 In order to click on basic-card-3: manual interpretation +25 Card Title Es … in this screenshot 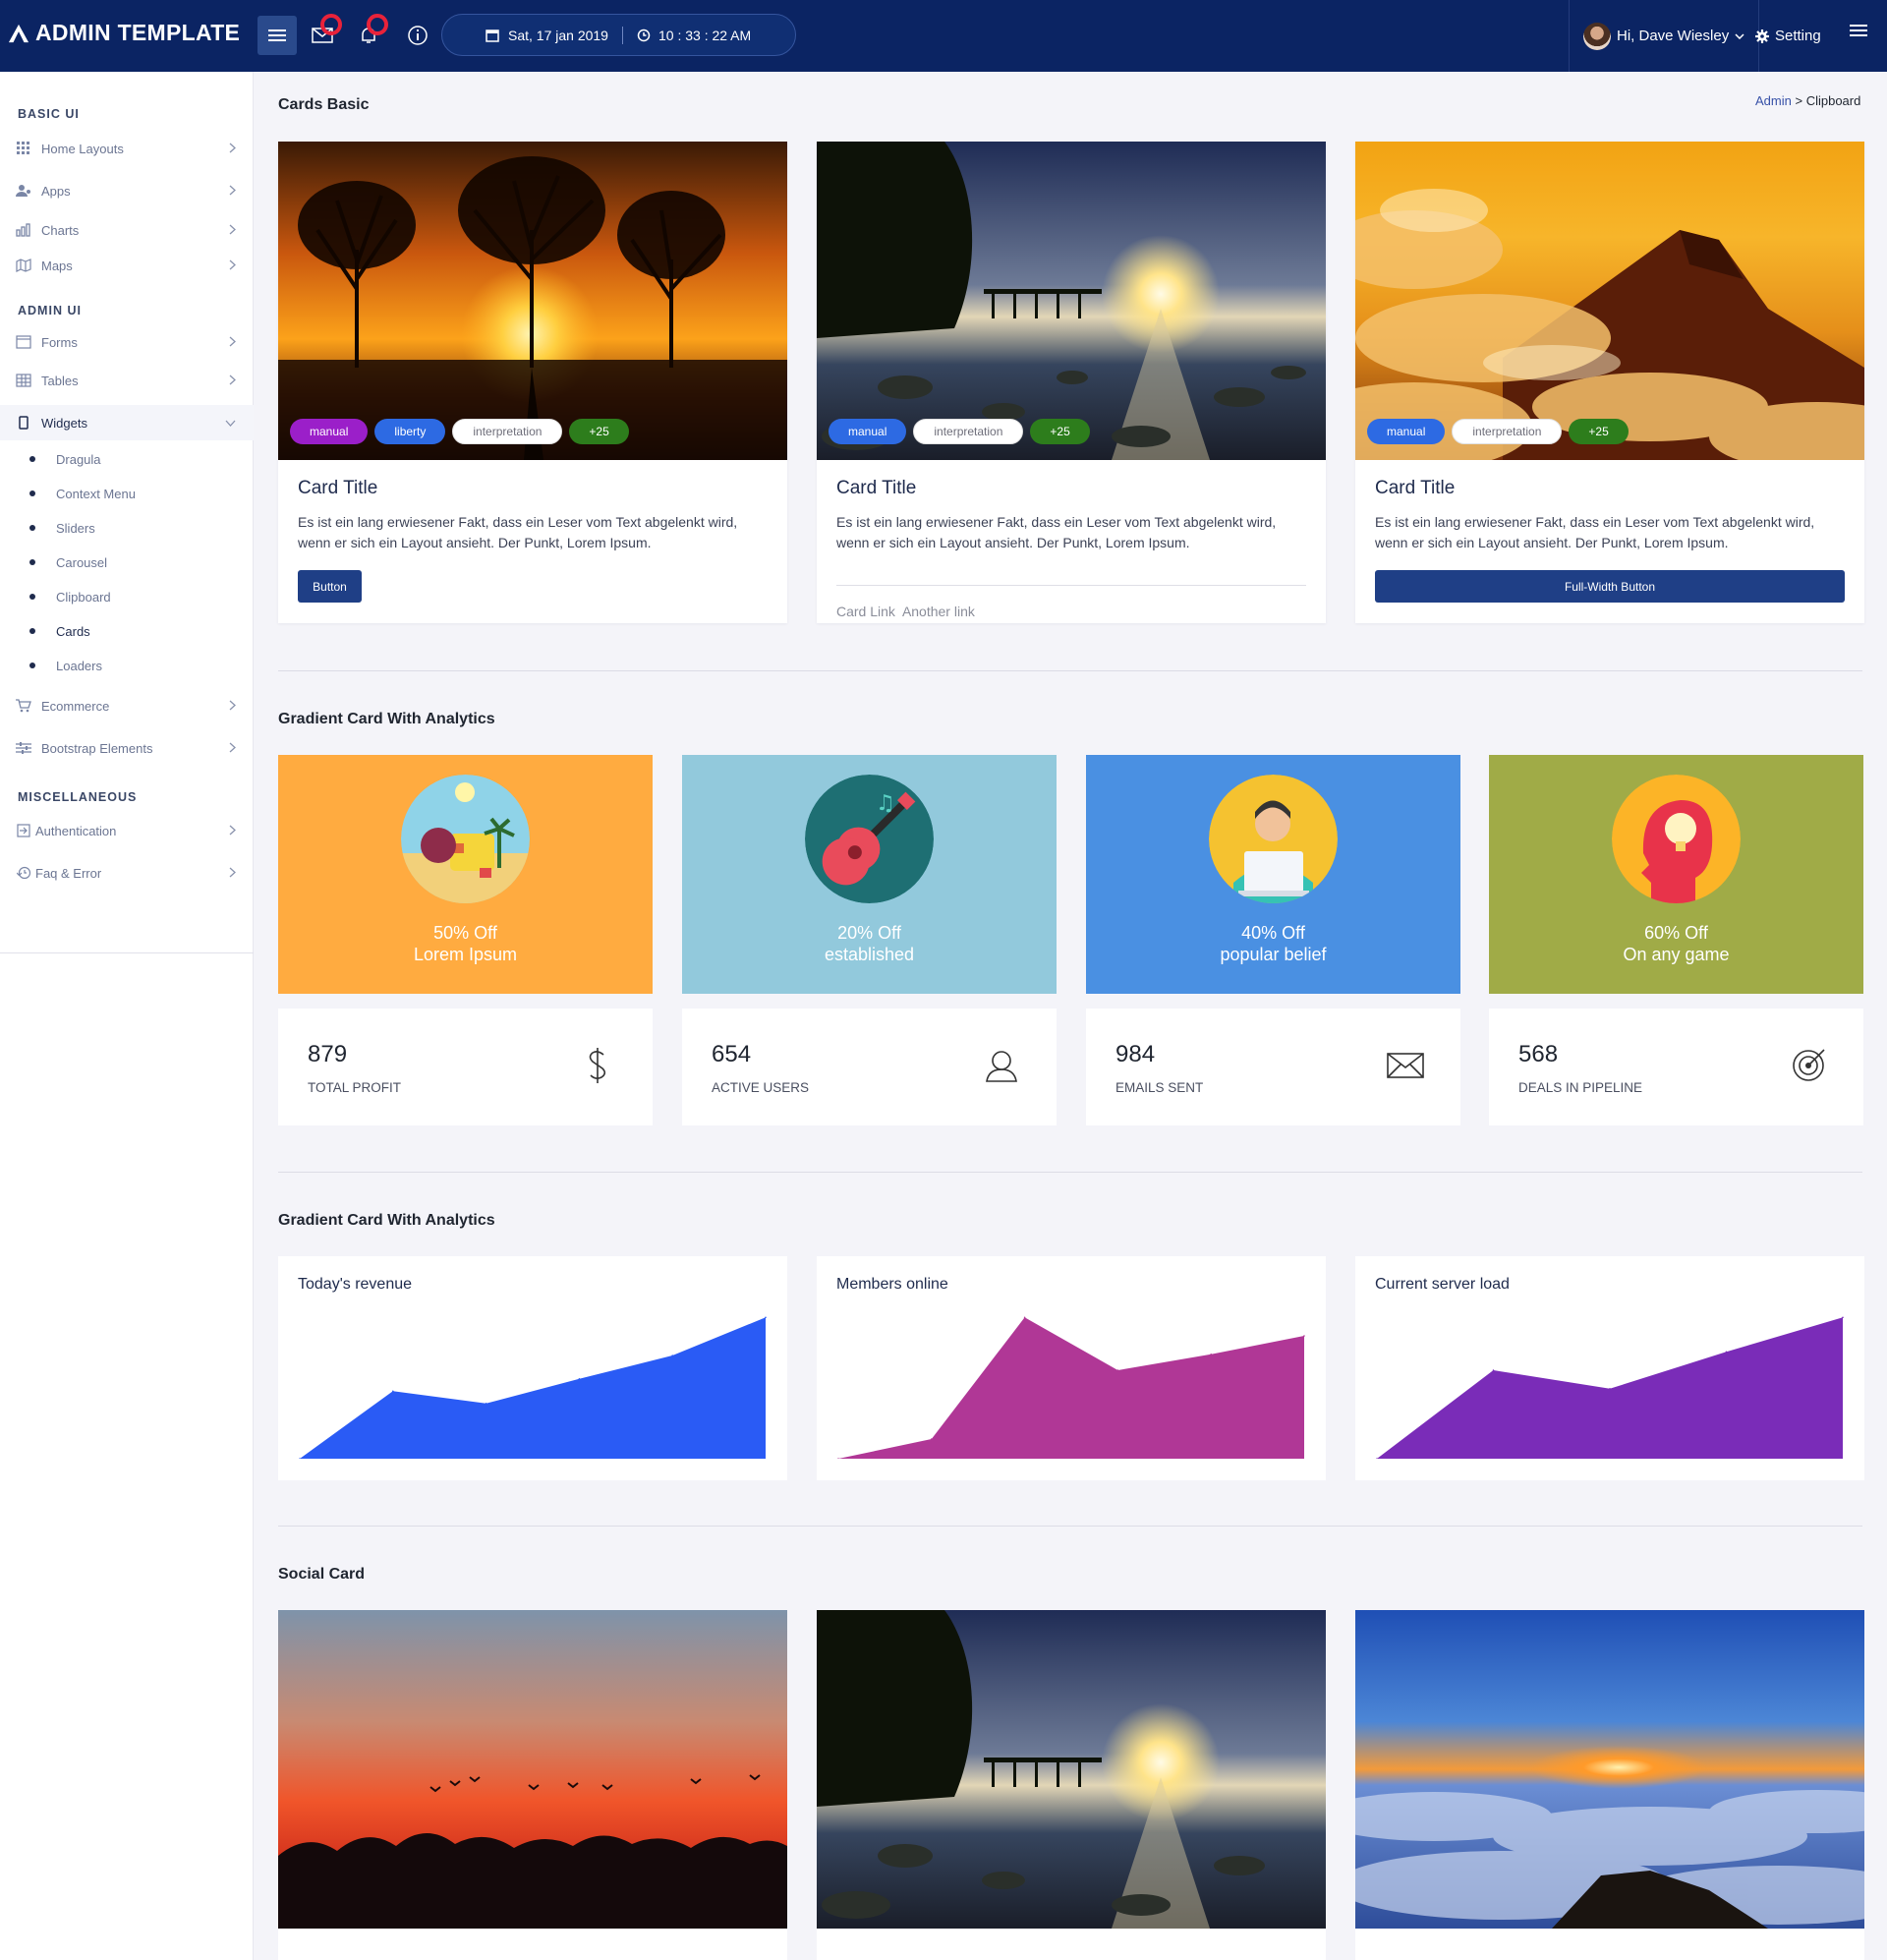, I will do `click(1609, 383)`.